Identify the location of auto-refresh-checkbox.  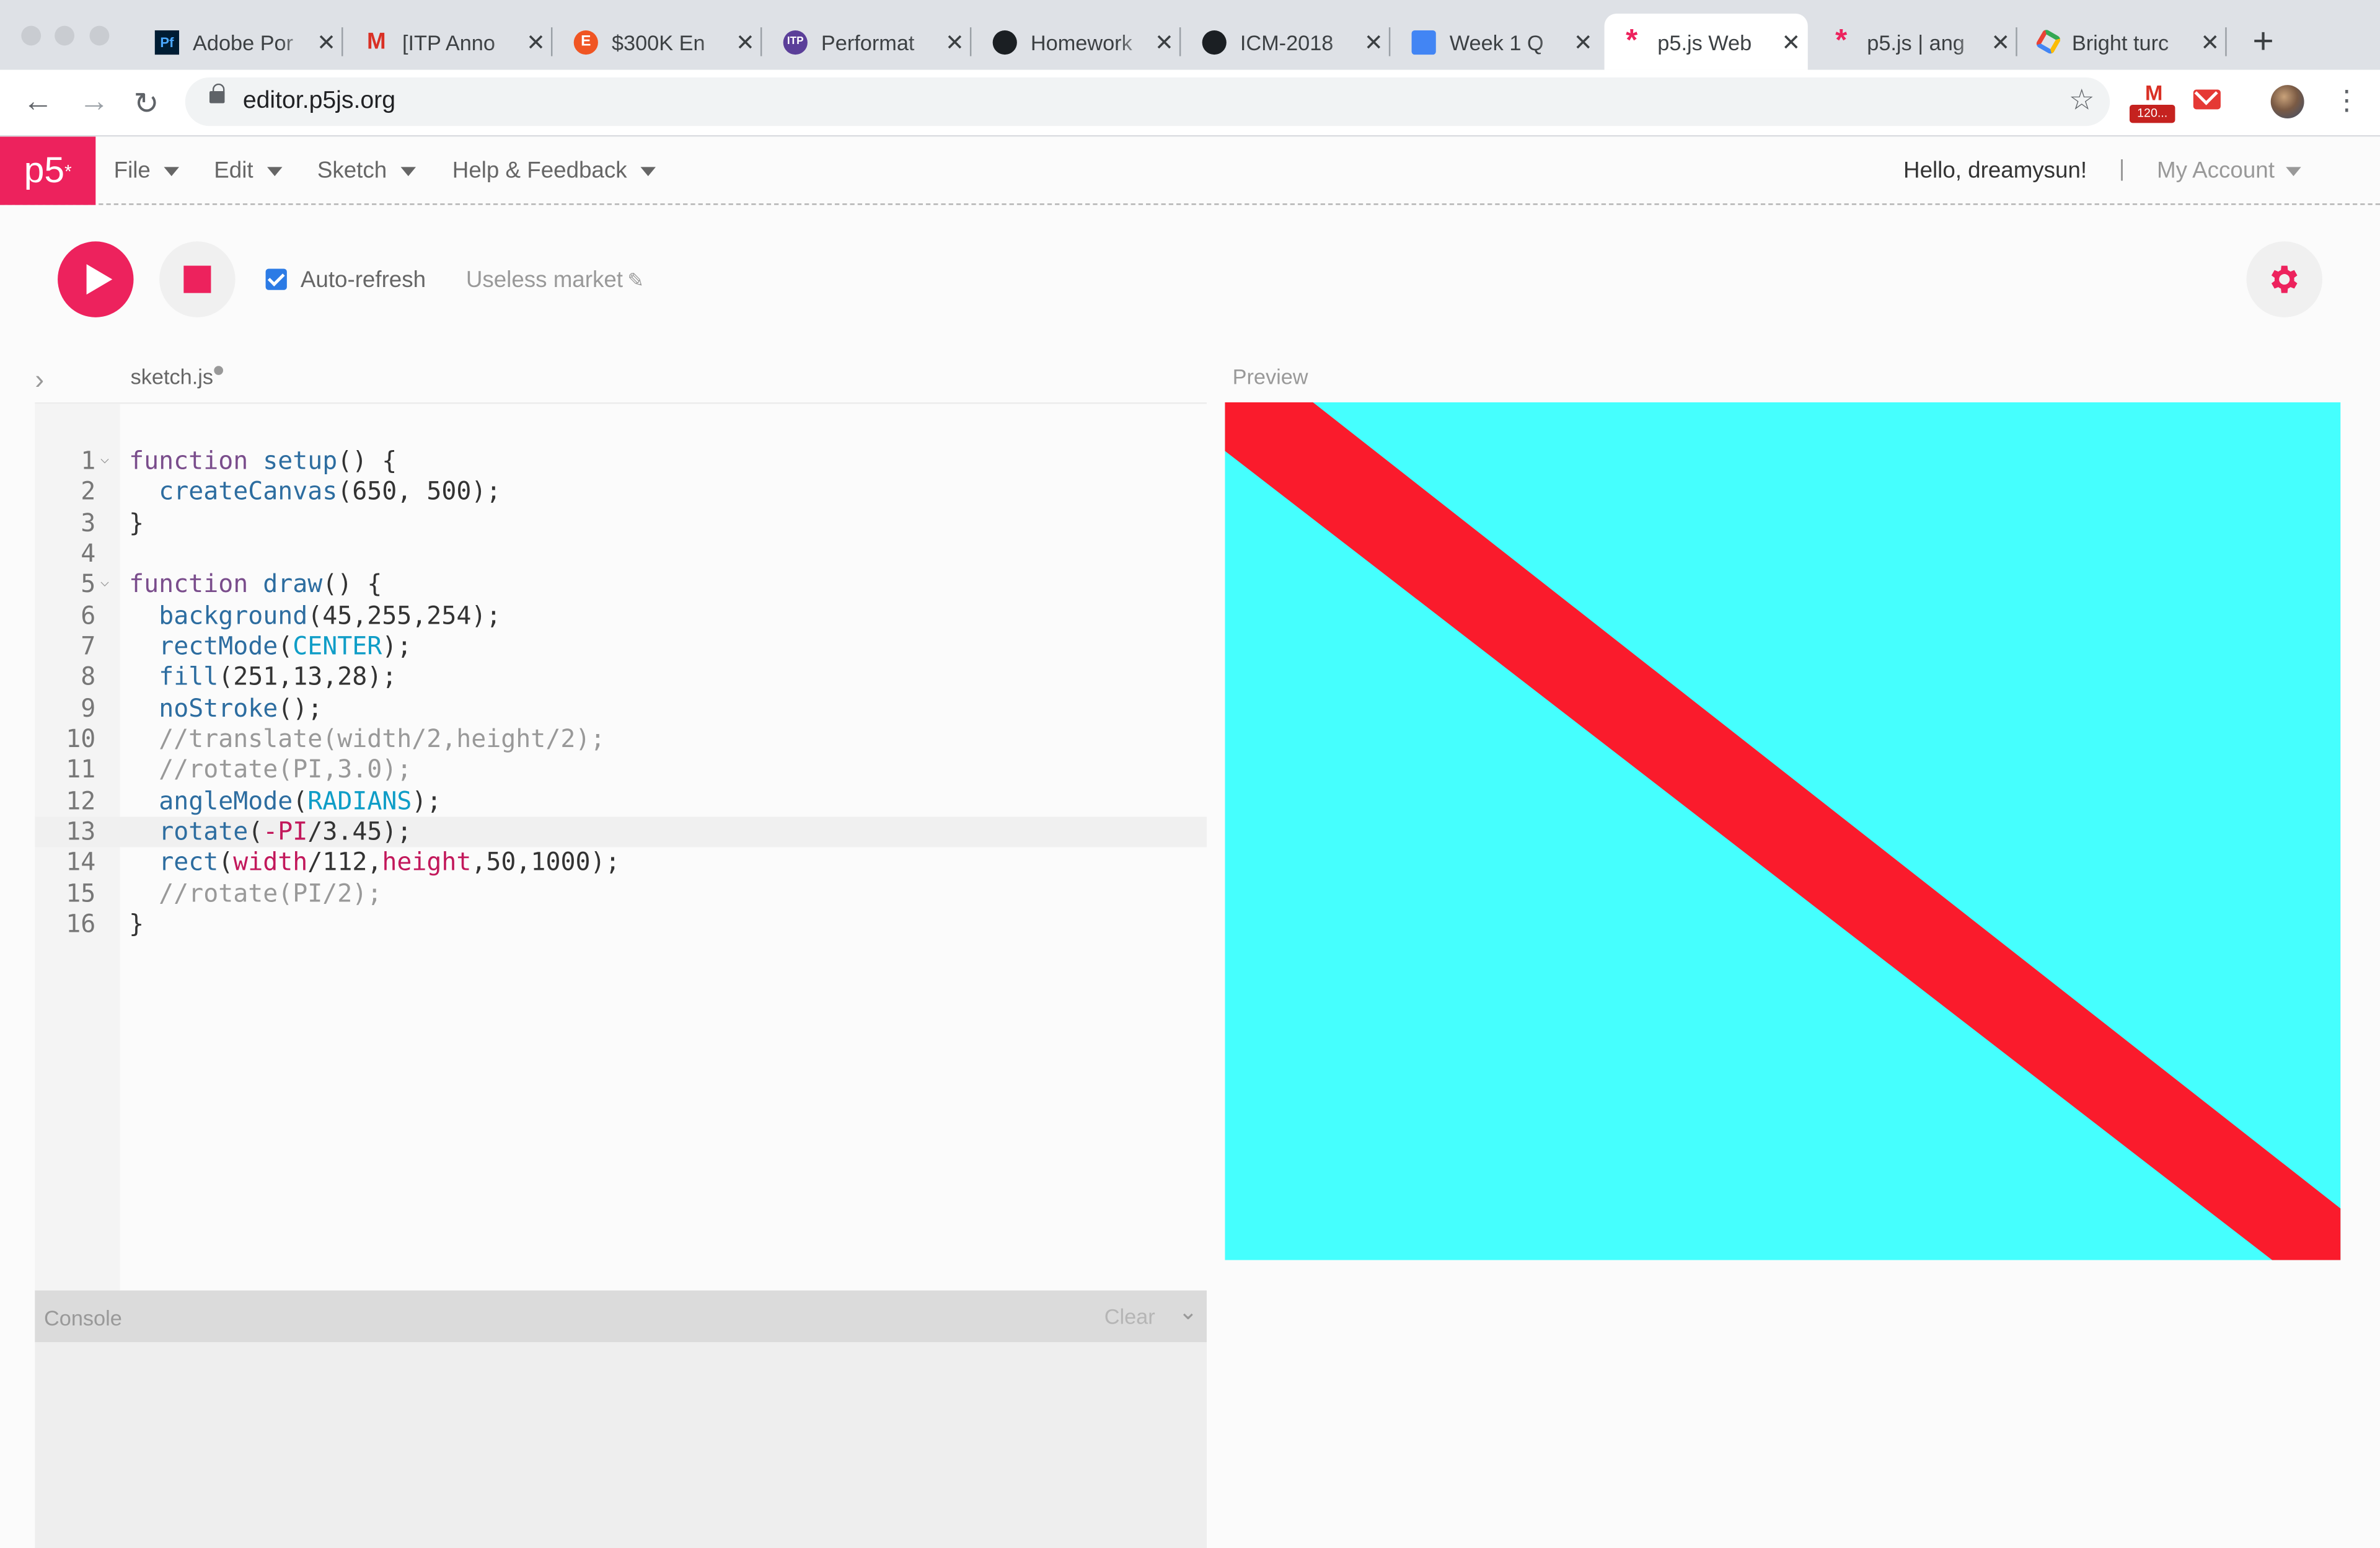
(276, 279).